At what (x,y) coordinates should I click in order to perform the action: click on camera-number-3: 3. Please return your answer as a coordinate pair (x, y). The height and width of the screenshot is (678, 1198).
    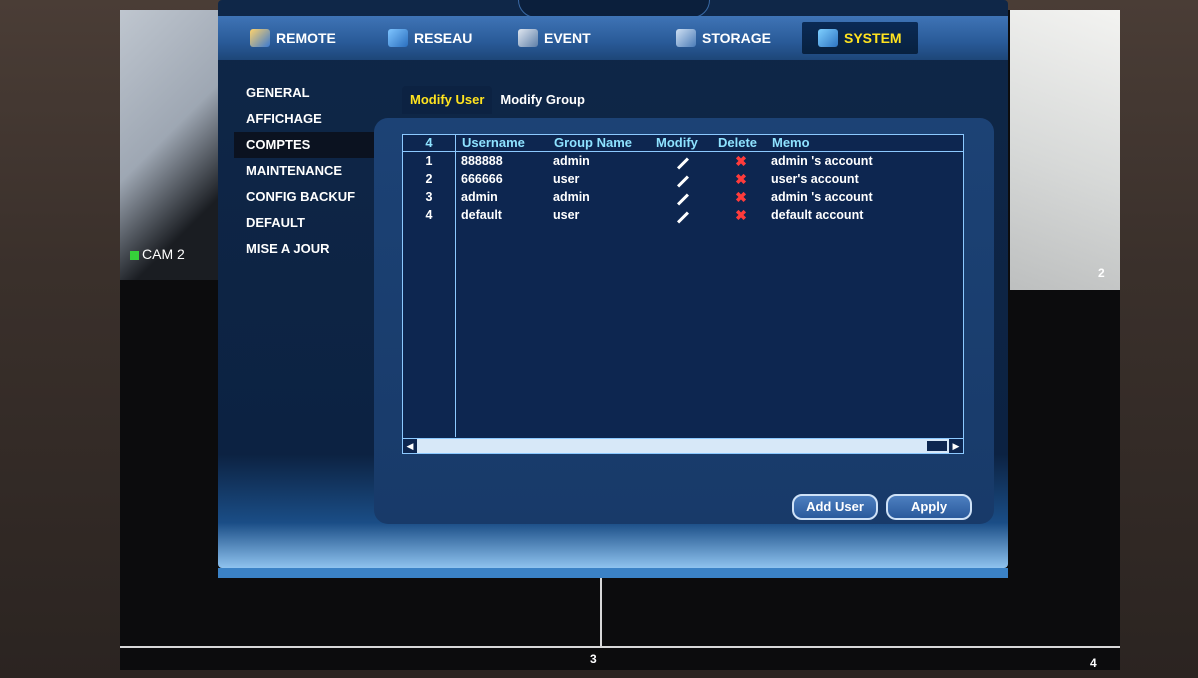
    Looking at the image, I should click on (593, 659).